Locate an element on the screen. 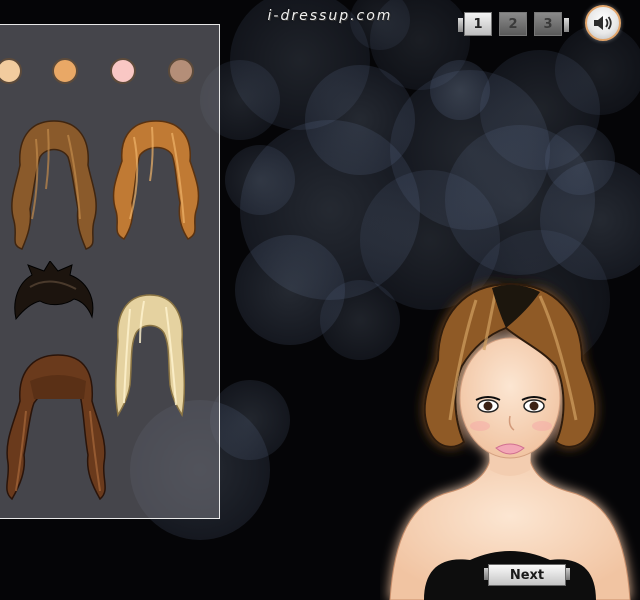 The image size is (640, 600). page-nav-cap-right is located at coordinates (566, 25).